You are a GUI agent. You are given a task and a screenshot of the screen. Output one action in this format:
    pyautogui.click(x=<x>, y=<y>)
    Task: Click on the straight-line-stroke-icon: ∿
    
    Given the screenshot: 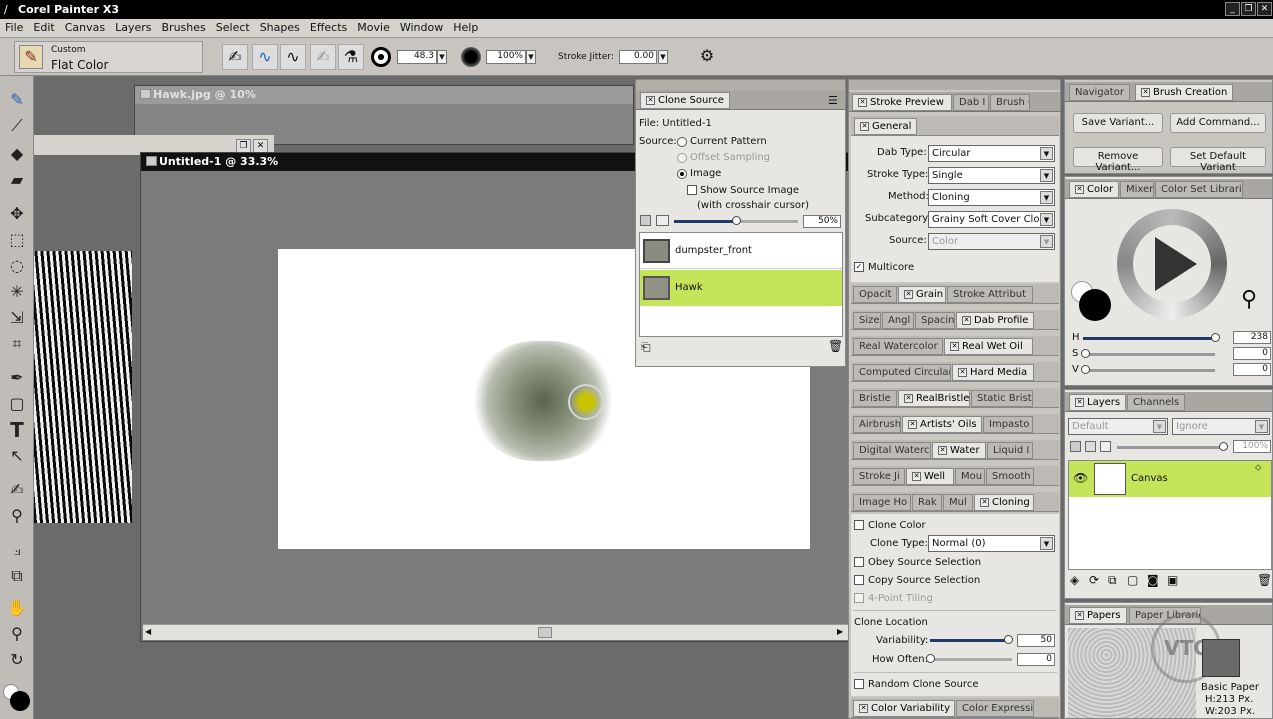 What is the action you would take?
    pyautogui.click(x=293, y=57)
    